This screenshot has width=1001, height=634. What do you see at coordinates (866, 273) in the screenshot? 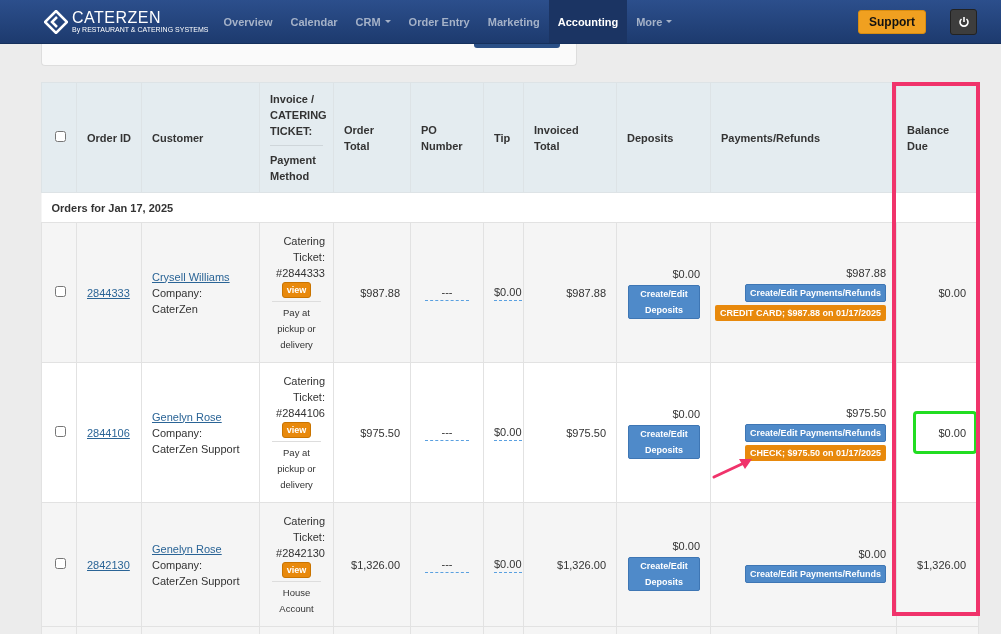
I see `payments-amount: $987.88` at bounding box center [866, 273].